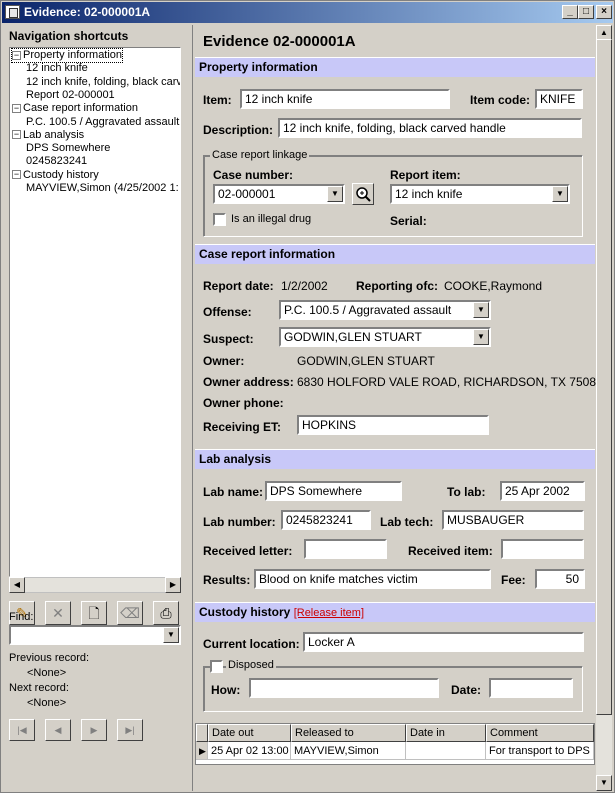 This screenshot has height=793, width=615. I want to click on fee-label: Fee:, so click(513, 580).